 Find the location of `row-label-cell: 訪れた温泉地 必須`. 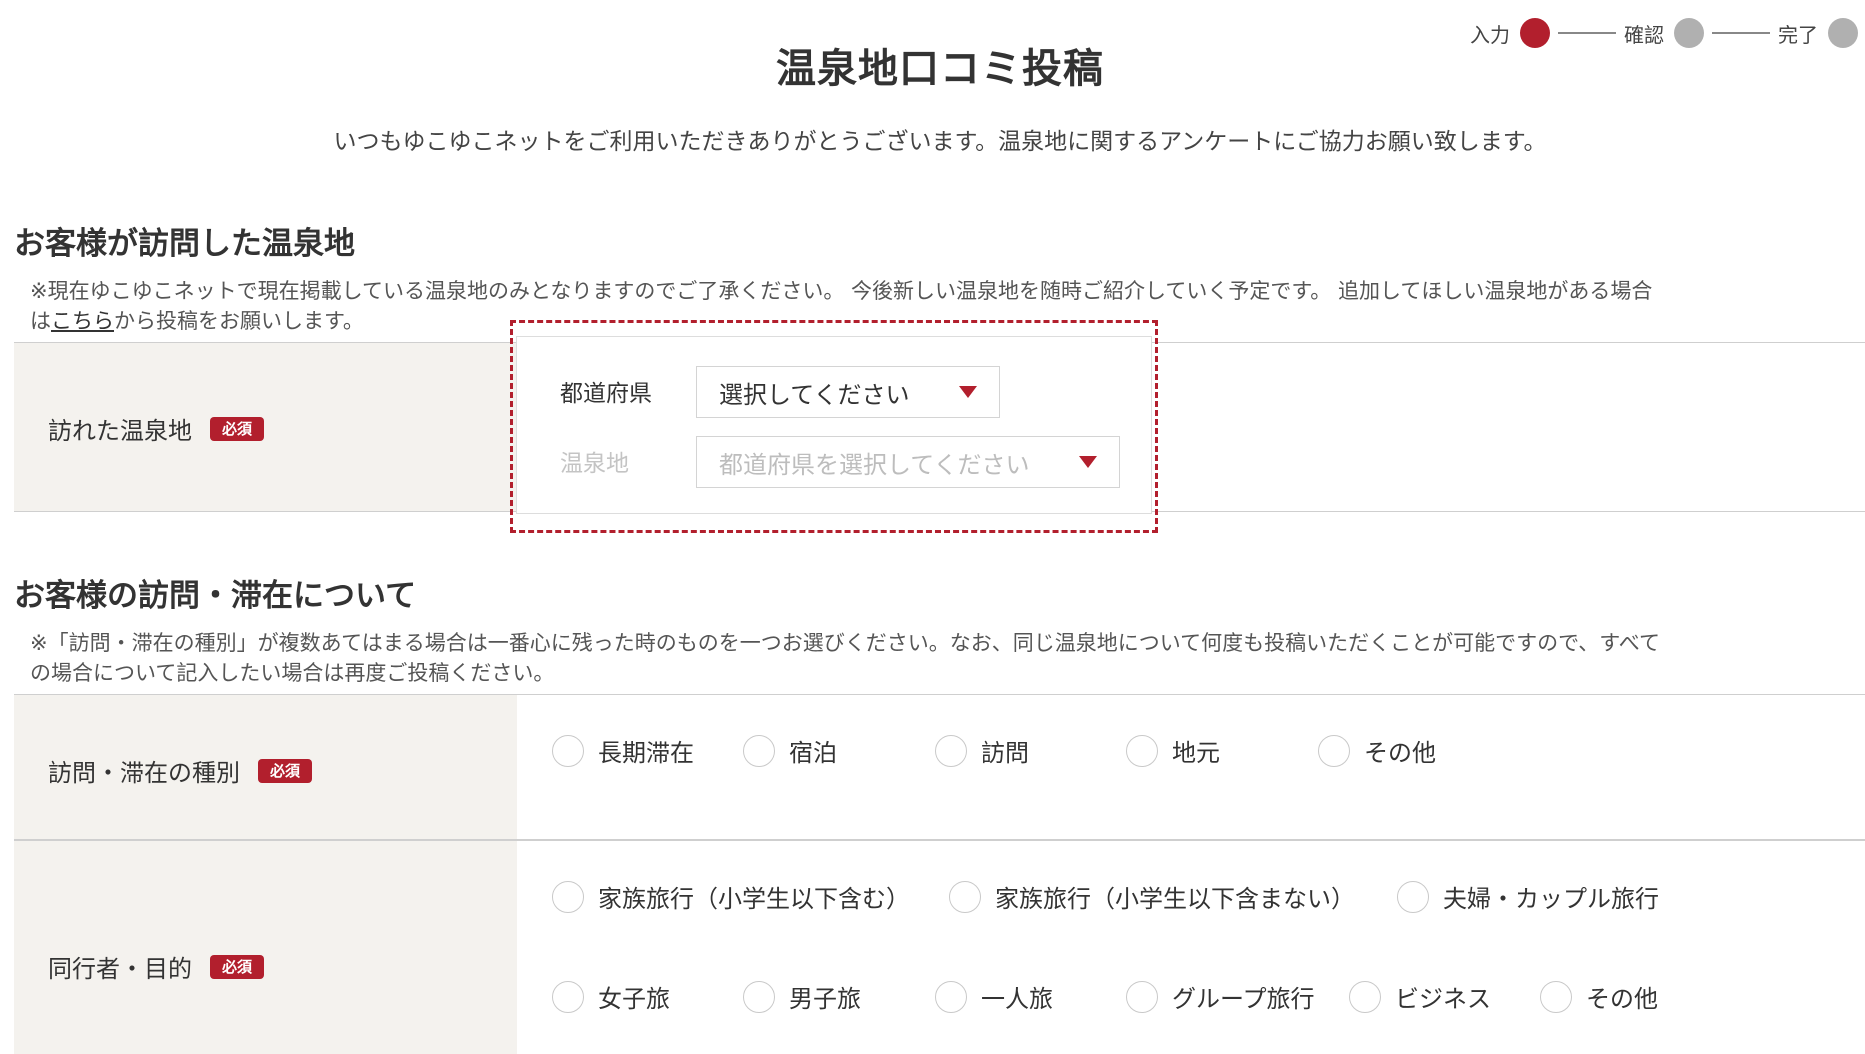

row-label-cell: 訪れた温泉地 必須 is located at coordinates (265, 427).